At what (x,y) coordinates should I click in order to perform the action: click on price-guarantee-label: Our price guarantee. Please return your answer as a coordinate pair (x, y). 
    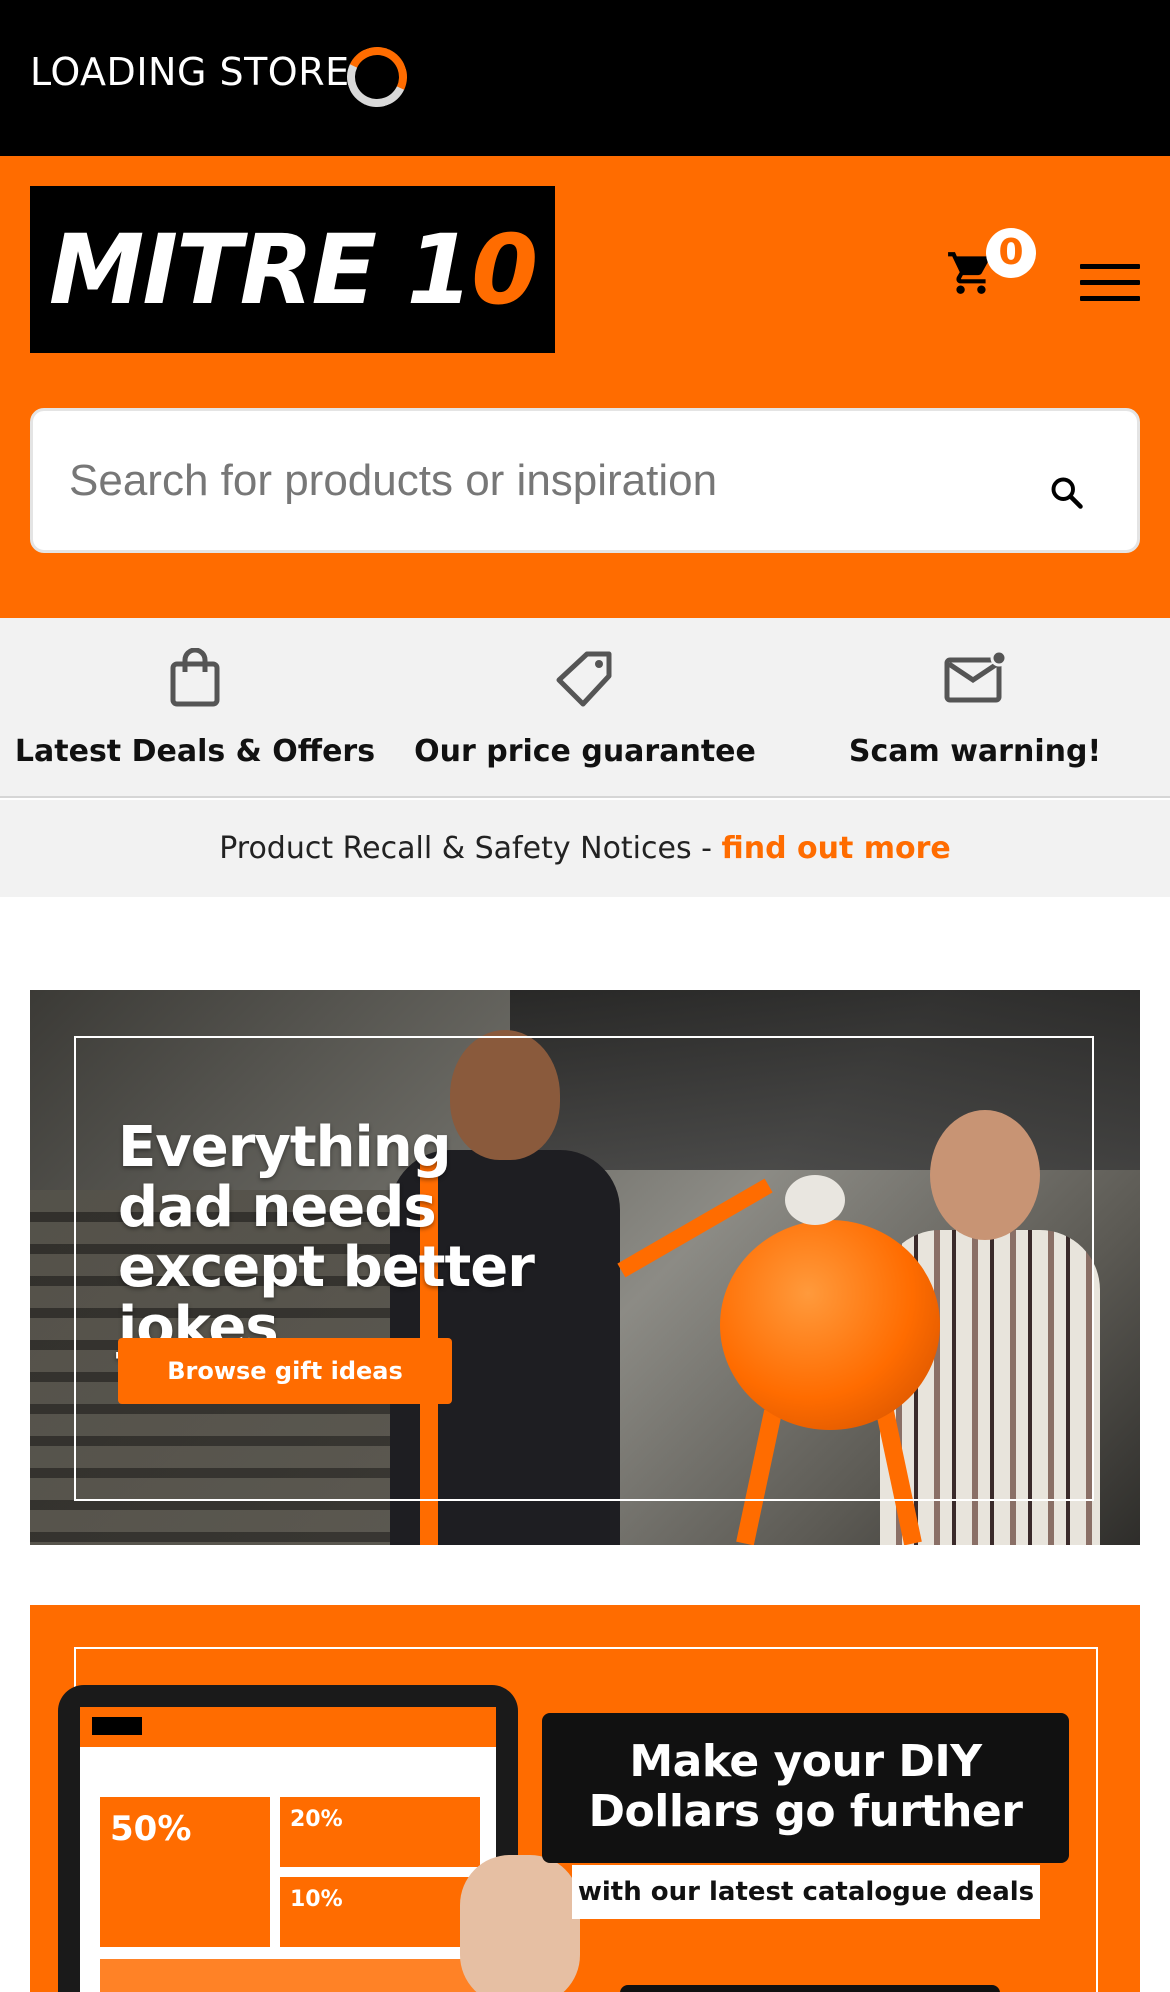
    Looking at the image, I should click on (585, 751).